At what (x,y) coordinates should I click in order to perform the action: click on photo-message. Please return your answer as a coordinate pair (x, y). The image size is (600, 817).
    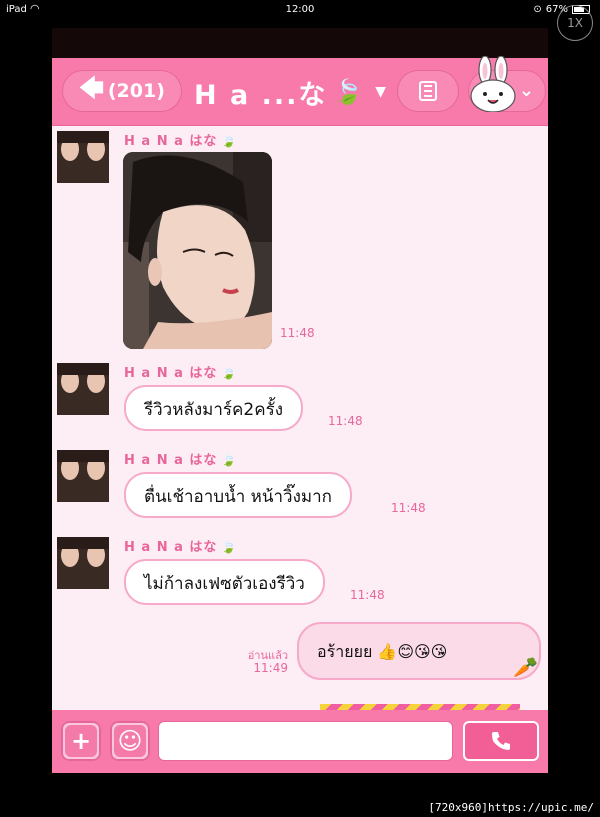
    Looking at the image, I should click on (197, 250).